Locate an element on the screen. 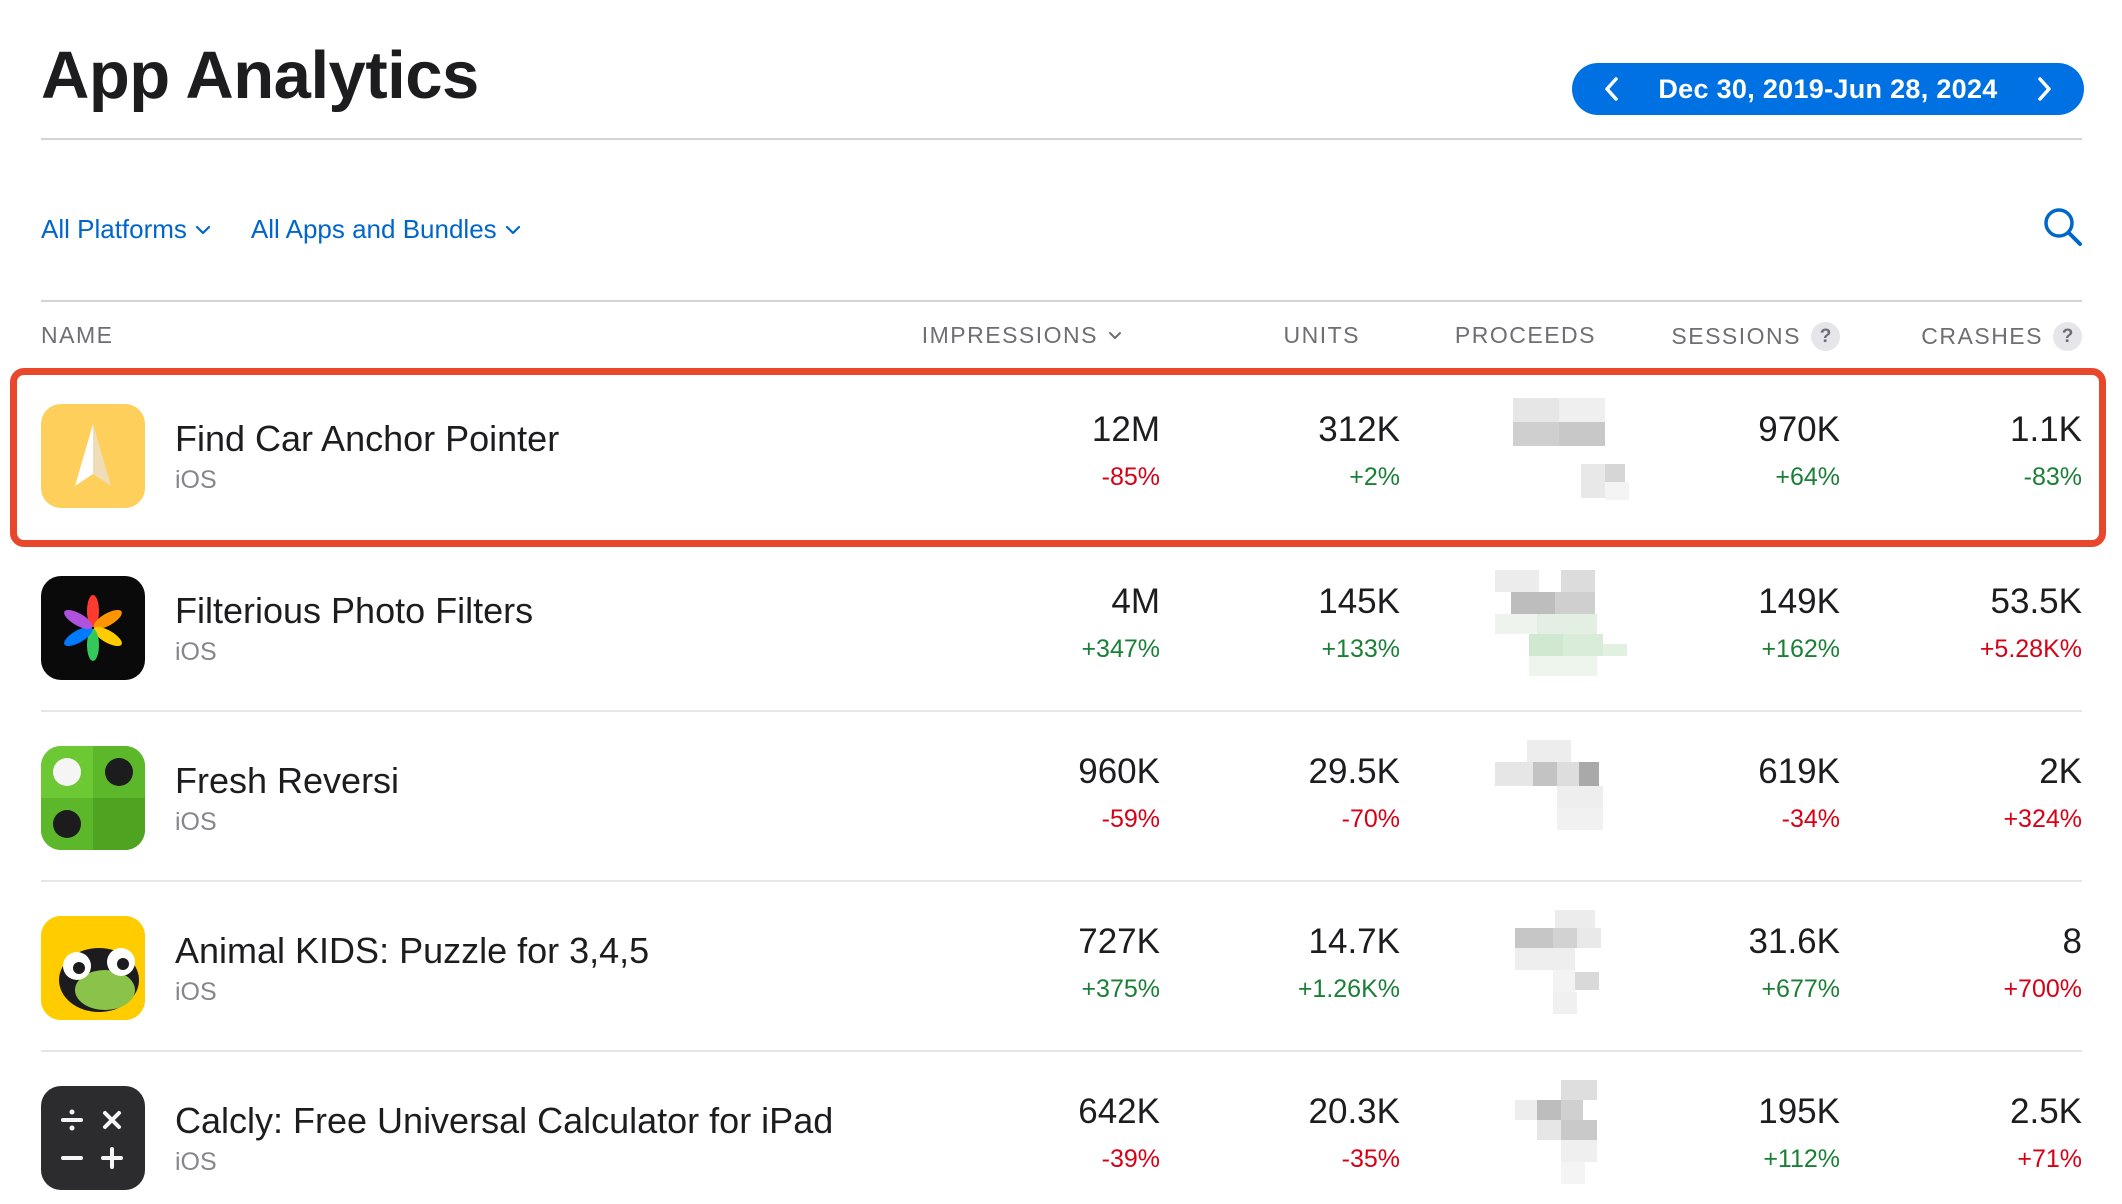 The width and height of the screenshot is (2122, 1204). platforms-filter: All Platforms is located at coordinates (126, 229).